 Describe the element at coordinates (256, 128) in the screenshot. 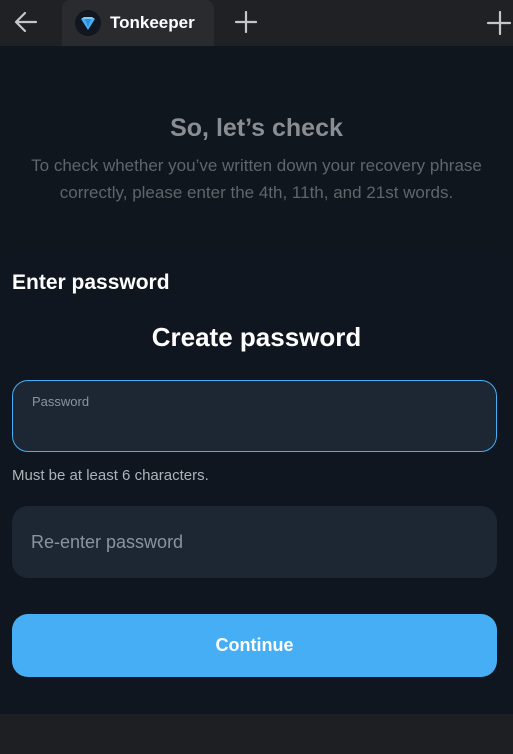

I see `check-title: So, let’s check` at that location.